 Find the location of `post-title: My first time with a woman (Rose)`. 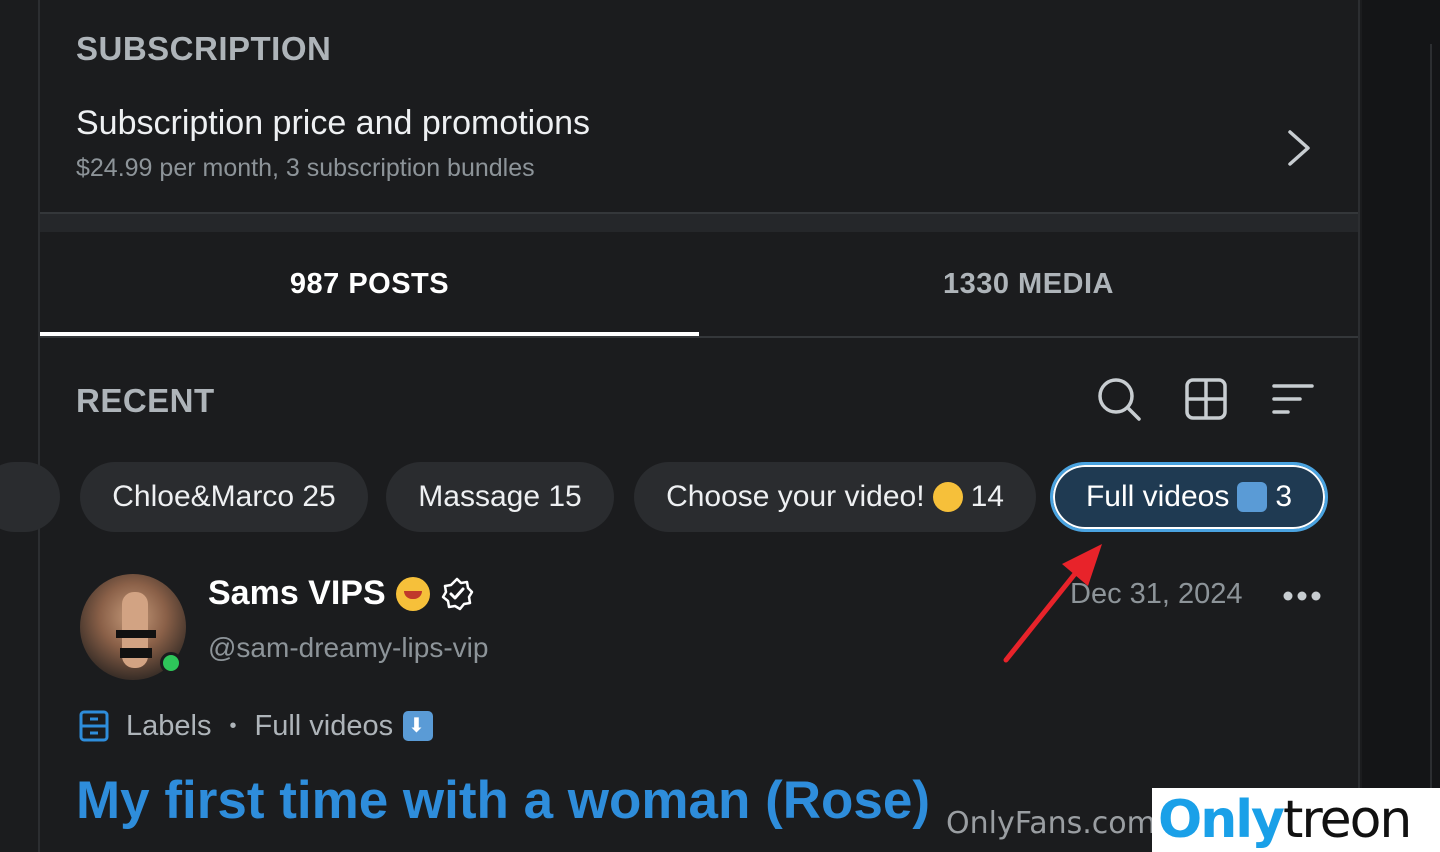

post-title: My first time with a woman (Rose) is located at coordinates (503, 800).